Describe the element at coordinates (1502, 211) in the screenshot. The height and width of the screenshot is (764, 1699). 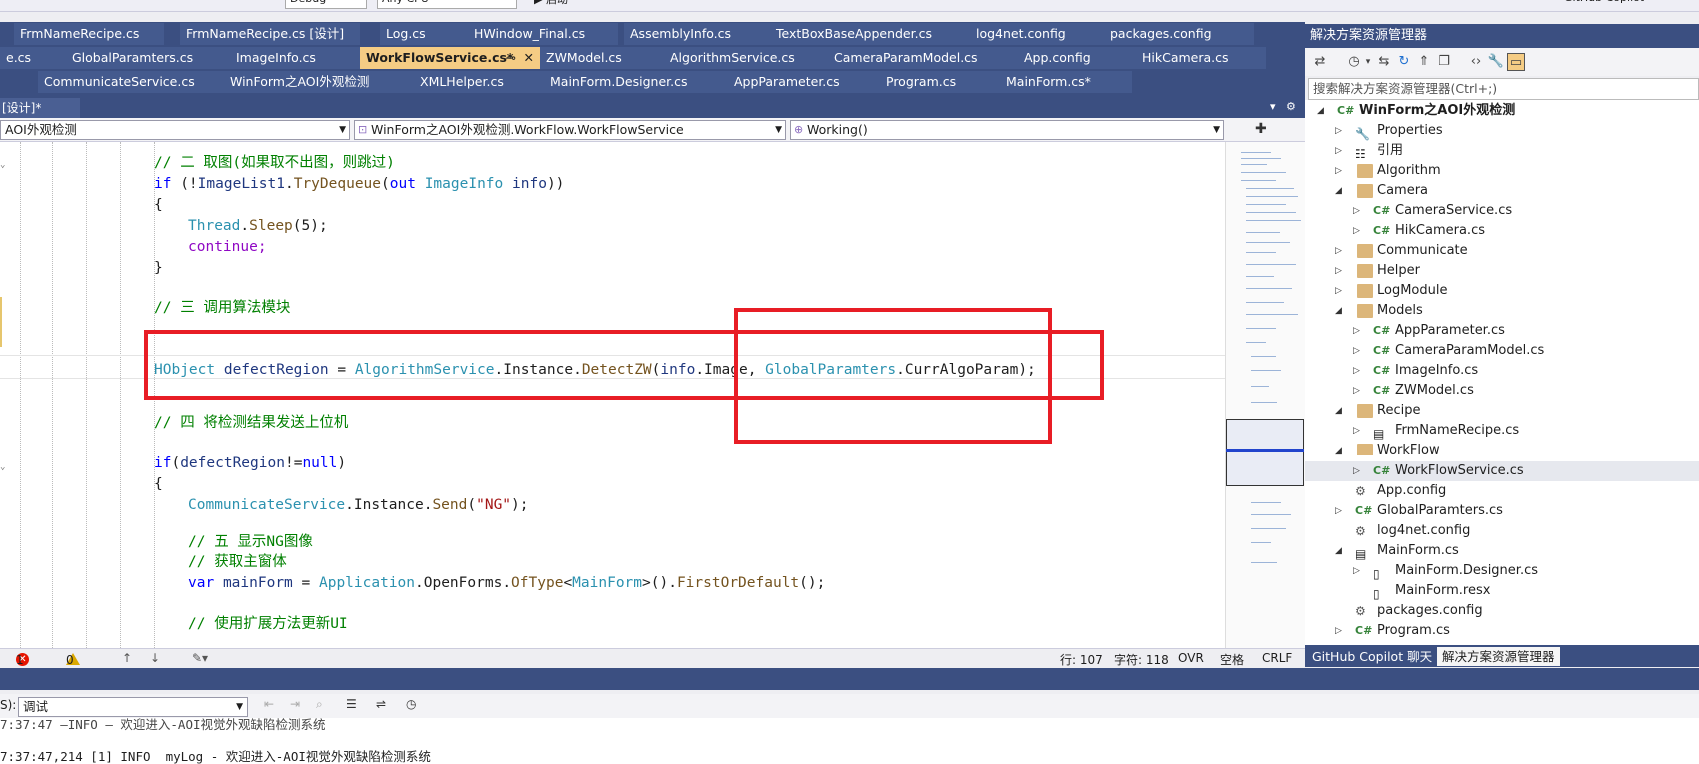
I see `tree-node: ▷ C# CameraService.cs` at that location.